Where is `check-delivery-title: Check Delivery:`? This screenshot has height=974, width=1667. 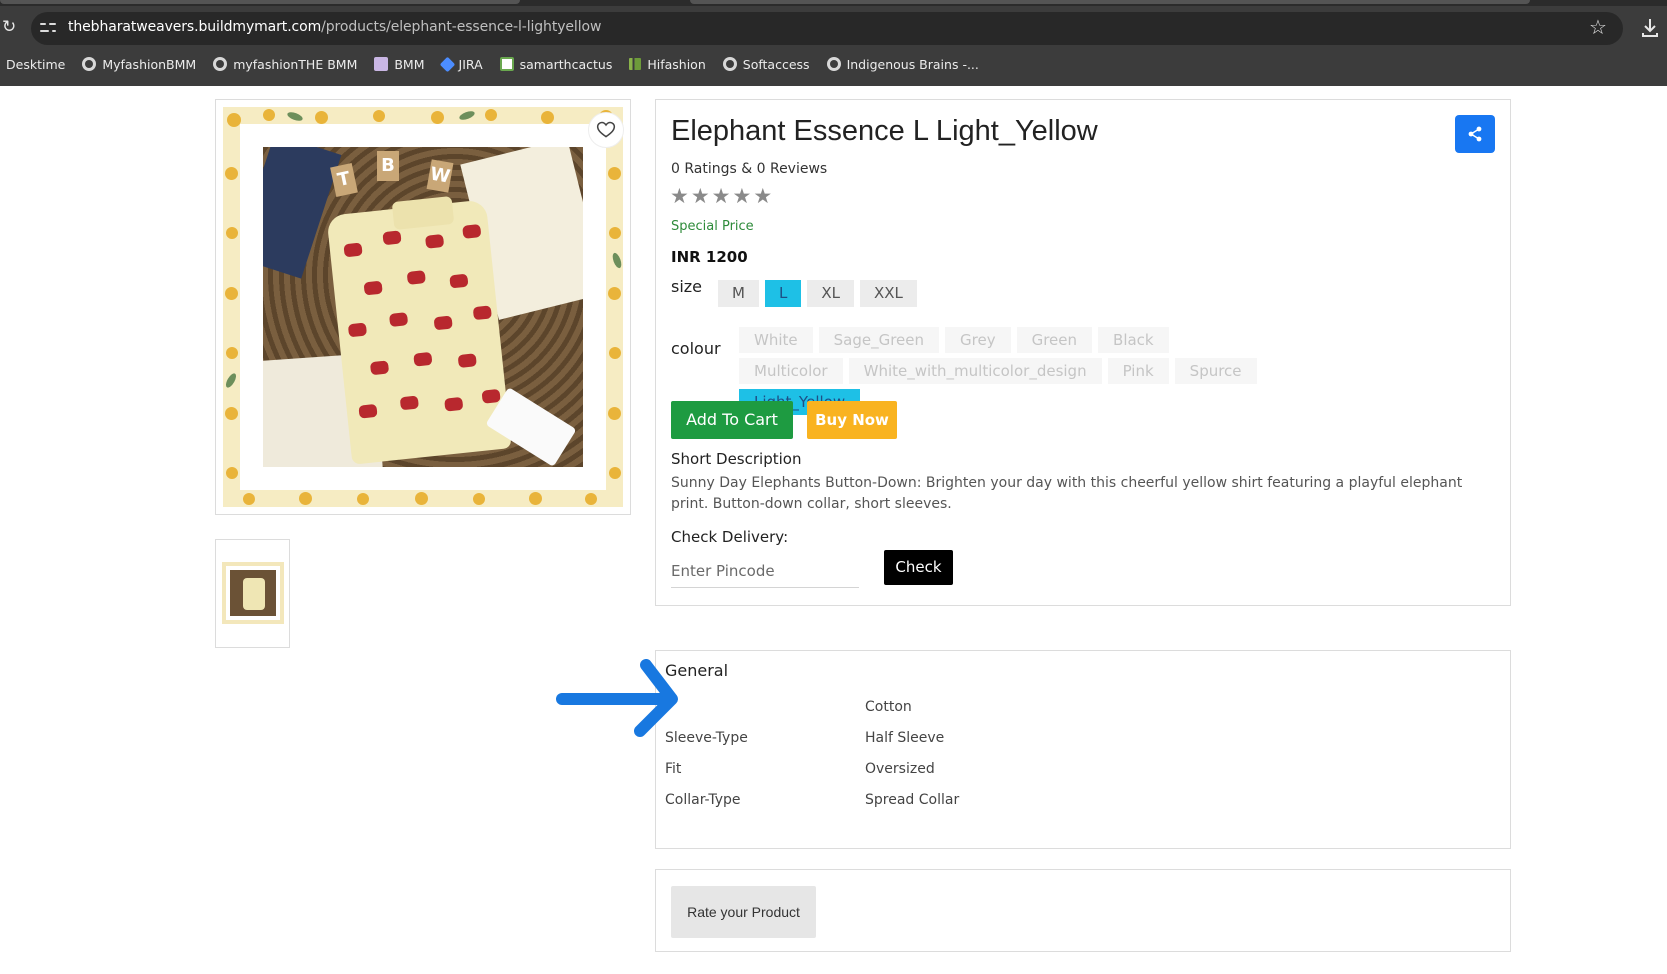
check-delivery-title: Check Delivery: is located at coordinates (730, 537).